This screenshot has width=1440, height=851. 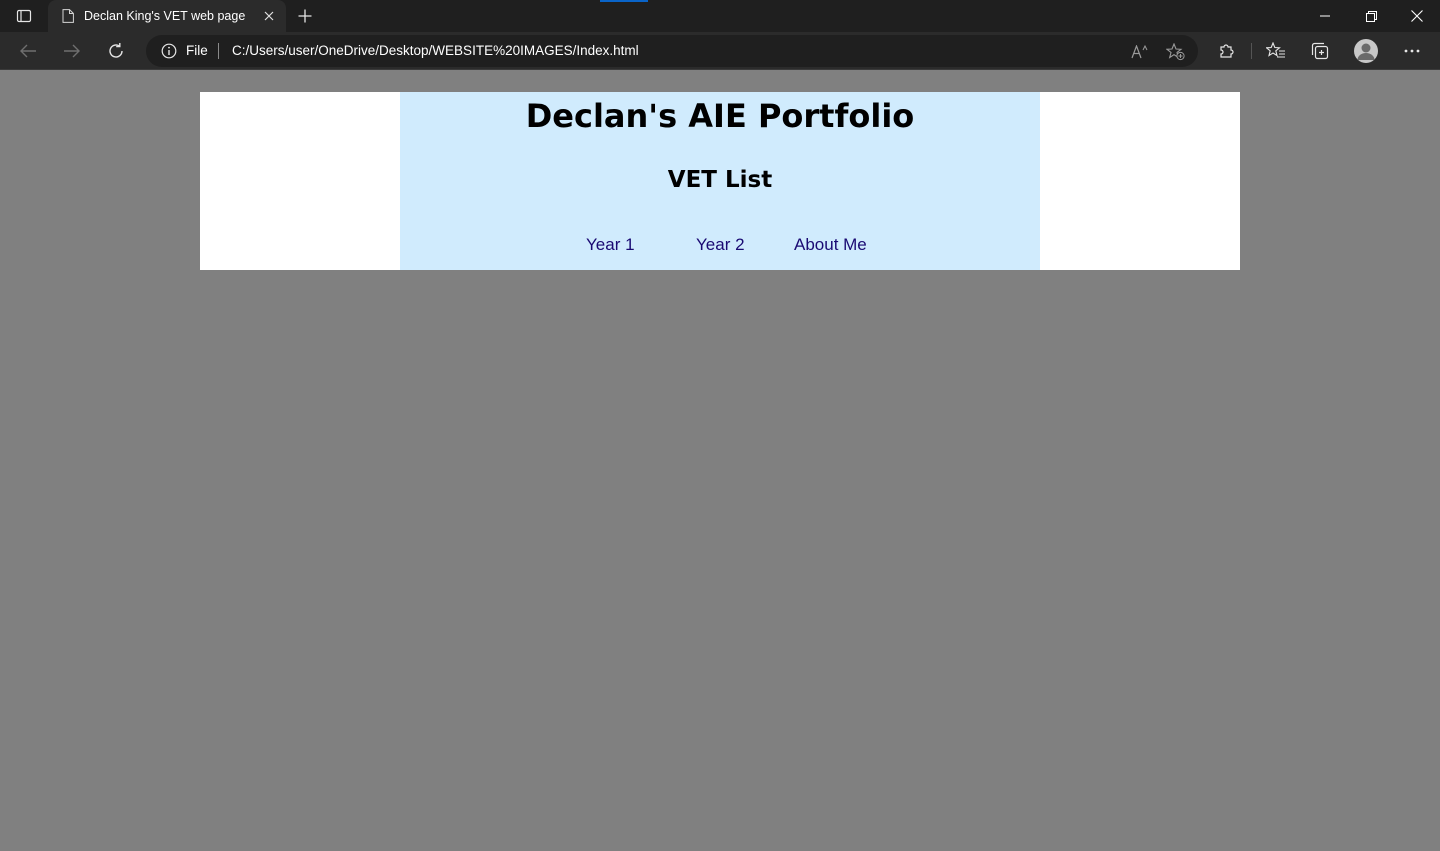 What do you see at coordinates (1276, 51) in the screenshot?
I see `favorites-icon` at bounding box center [1276, 51].